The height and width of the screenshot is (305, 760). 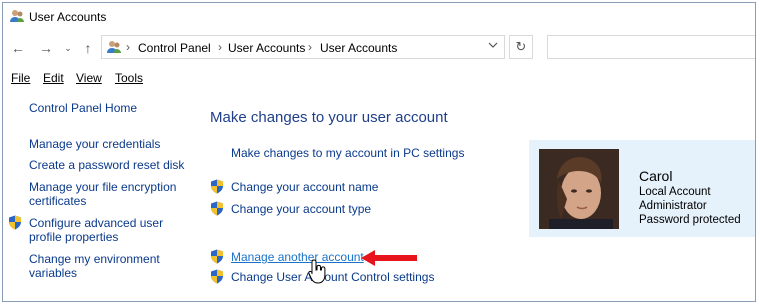 I want to click on manage-credentials-link: Manage your credentials, so click(x=94, y=144).